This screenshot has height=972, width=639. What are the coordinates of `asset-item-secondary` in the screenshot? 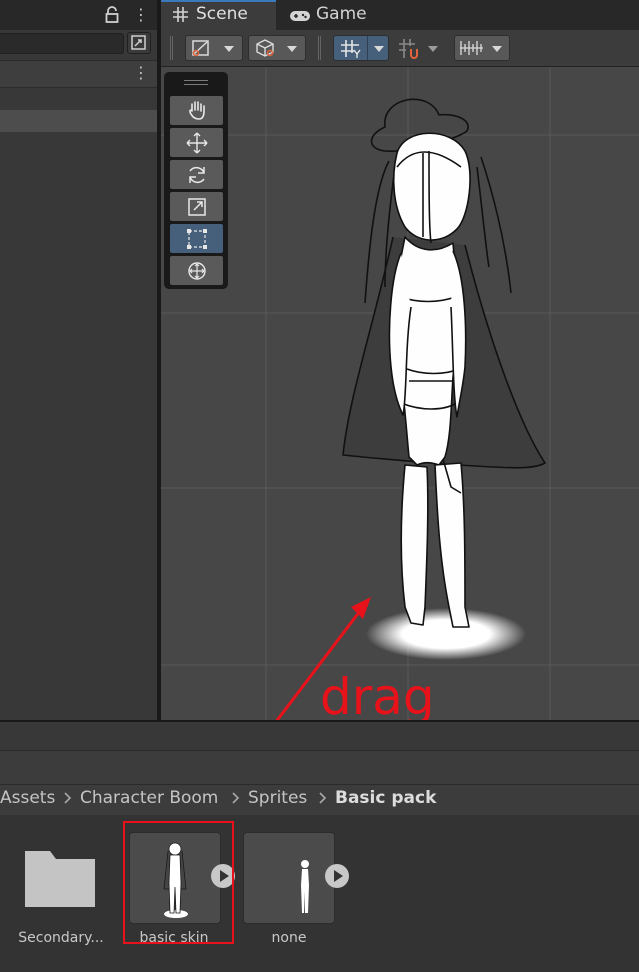 It's located at (60, 879).